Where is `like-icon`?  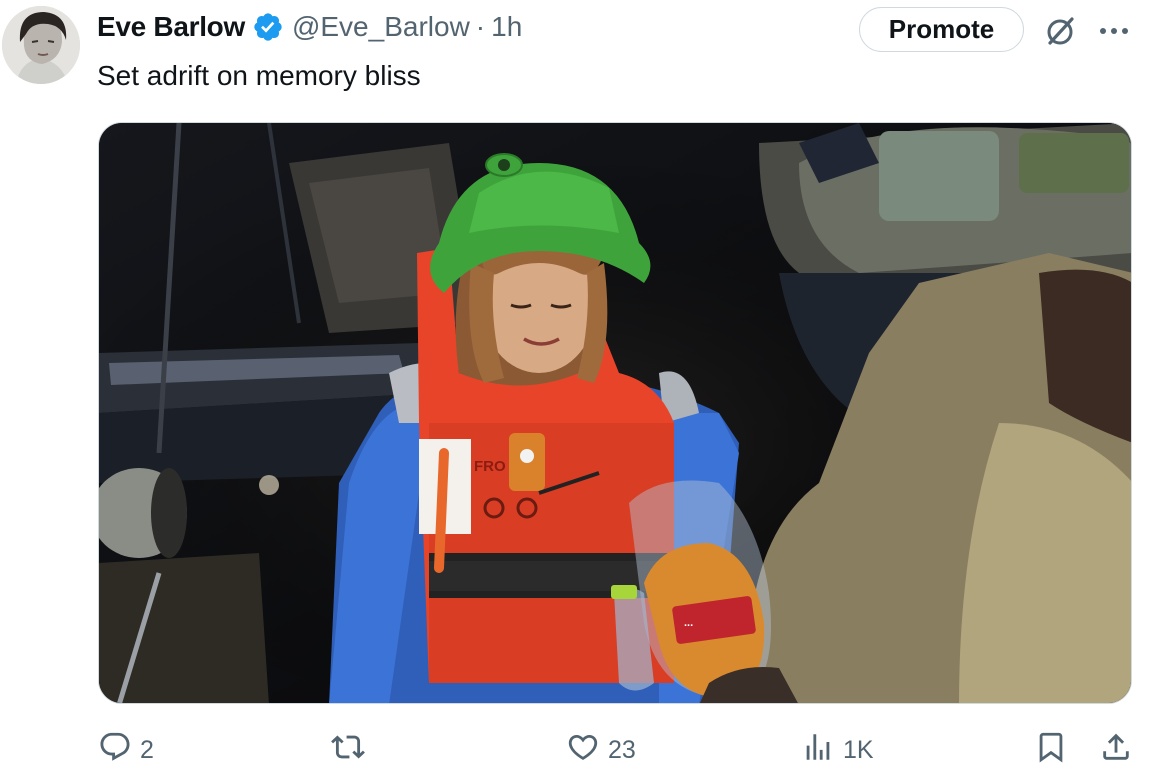
like-icon is located at coordinates (583, 750).